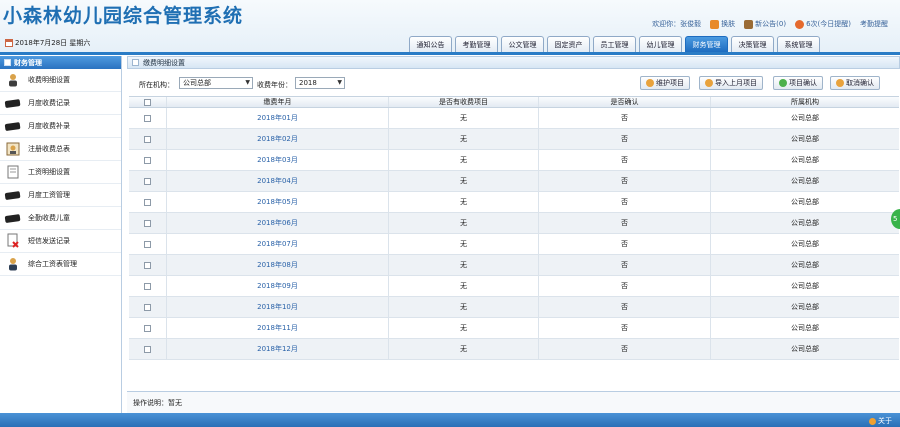  What do you see at coordinates (765, 24) in the screenshot?
I see `notice-link: 新公告(0)` at bounding box center [765, 24].